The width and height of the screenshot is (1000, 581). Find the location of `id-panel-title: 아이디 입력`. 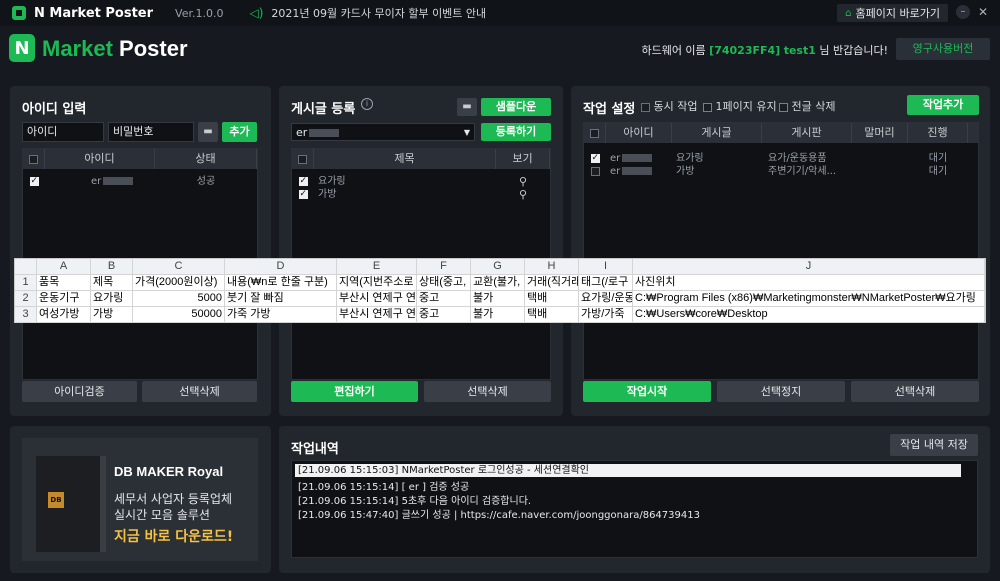

id-panel-title: 아이디 입력 is located at coordinates (54, 109).